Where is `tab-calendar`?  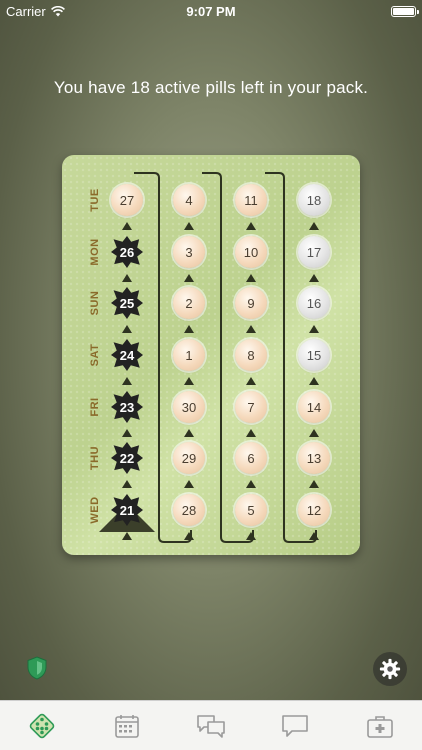
tab-calendar is located at coordinates (127, 726).